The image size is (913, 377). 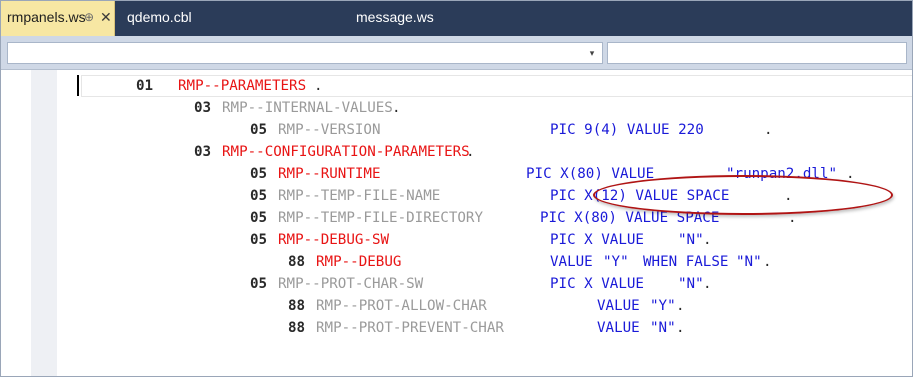 What do you see at coordinates (159, 17) in the screenshot?
I see `tab-label: qdemo.cbl` at bounding box center [159, 17].